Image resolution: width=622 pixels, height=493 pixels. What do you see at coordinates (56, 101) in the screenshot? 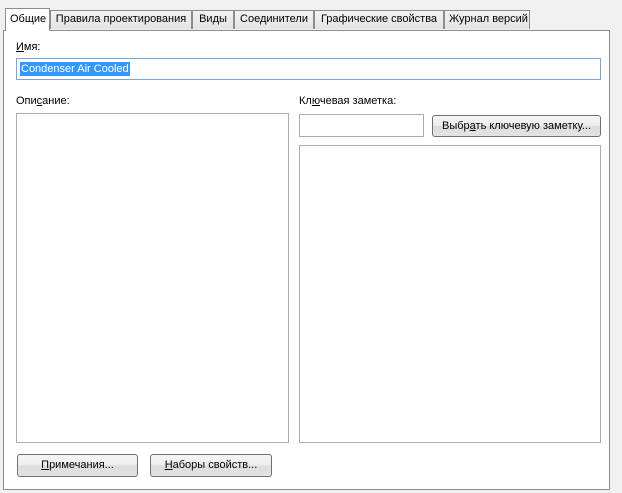
I see `description-label-text-end: ание:` at bounding box center [56, 101].